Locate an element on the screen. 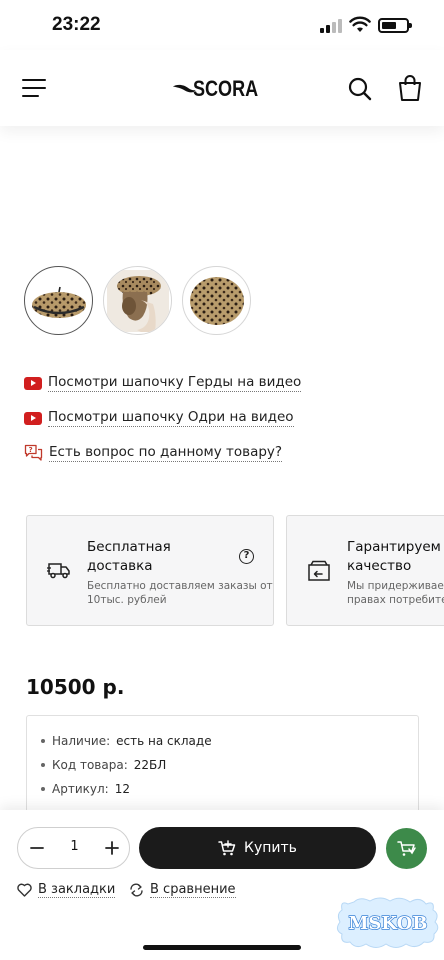 The height and width of the screenshot is (960, 444). plus-icon is located at coordinates (112, 848).